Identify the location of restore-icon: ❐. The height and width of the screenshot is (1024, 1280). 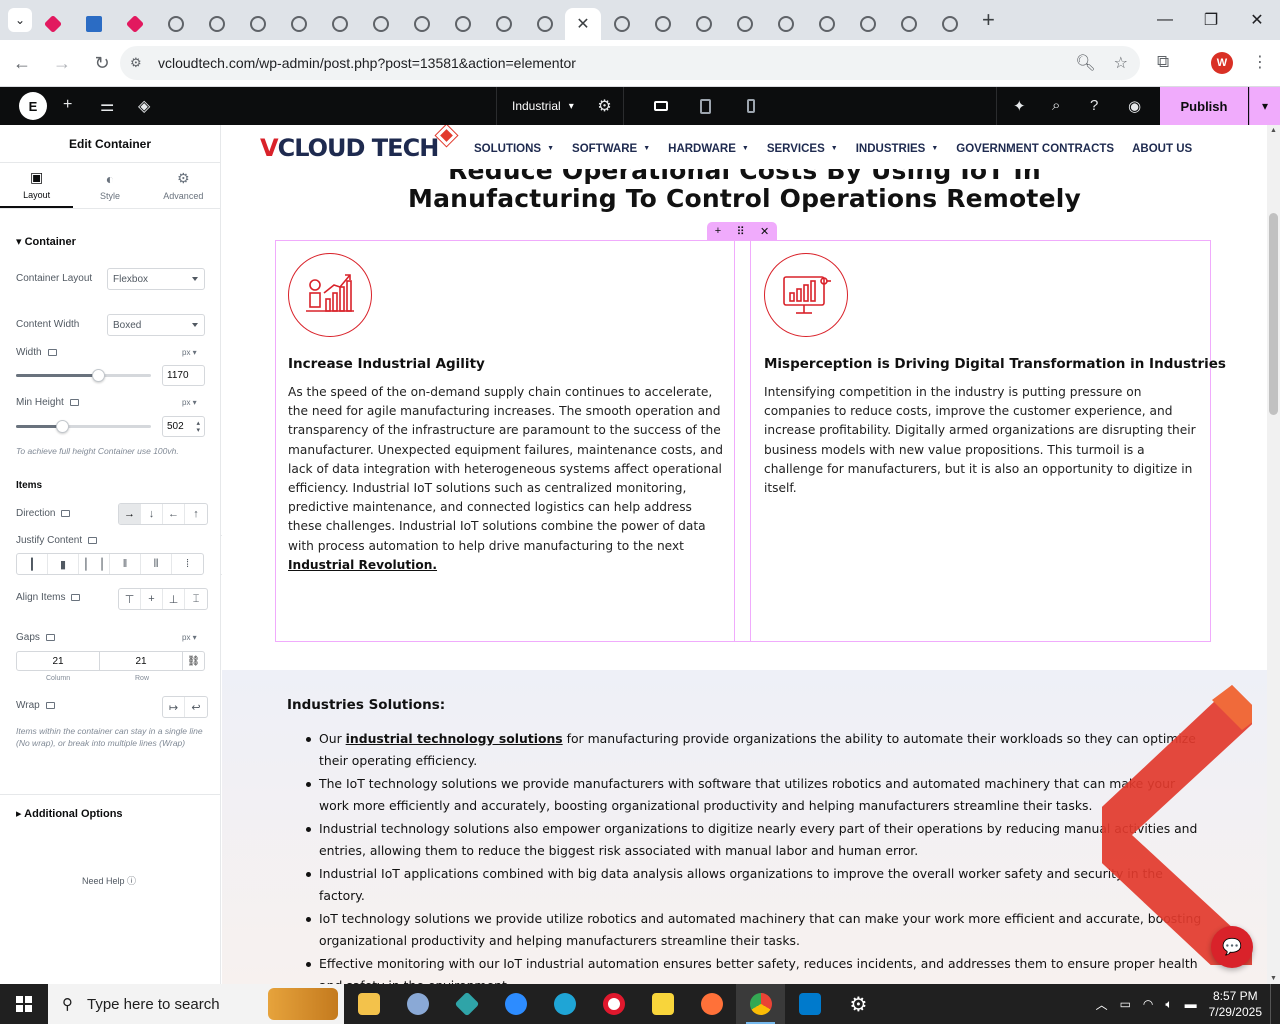
(1211, 20).